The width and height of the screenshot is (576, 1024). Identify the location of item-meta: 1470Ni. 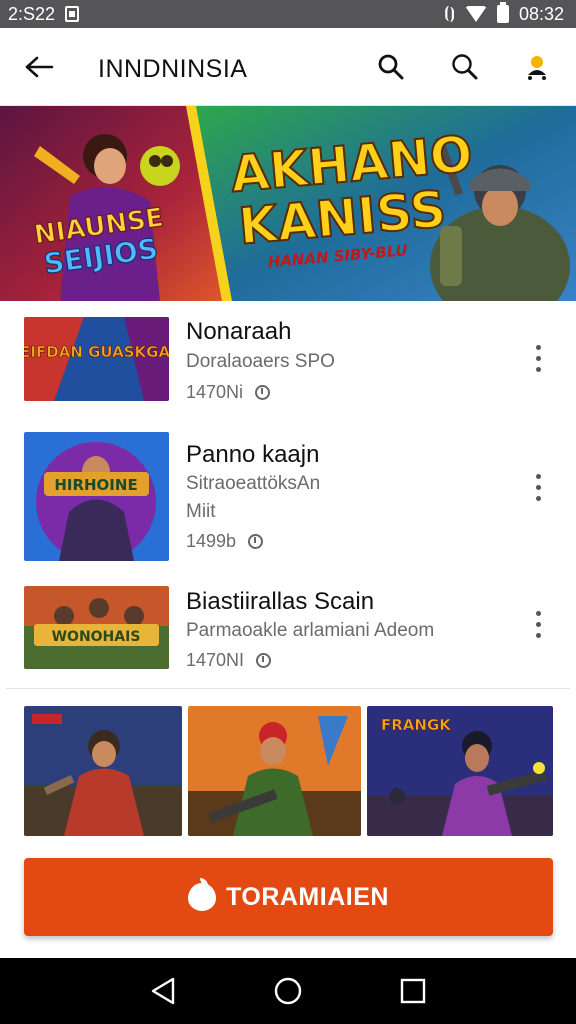
(228, 392).